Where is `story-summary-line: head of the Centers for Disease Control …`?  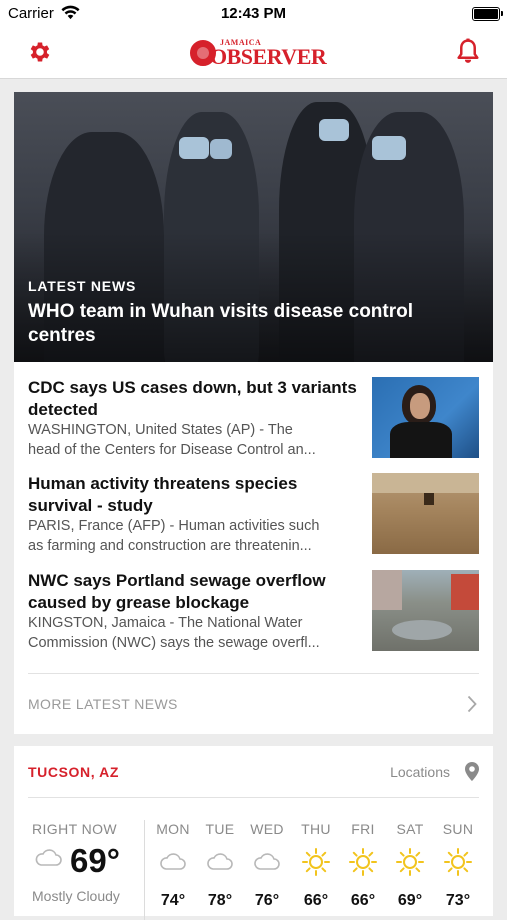
story-summary-line: head of the Centers for Disease Control … is located at coordinates (172, 449).